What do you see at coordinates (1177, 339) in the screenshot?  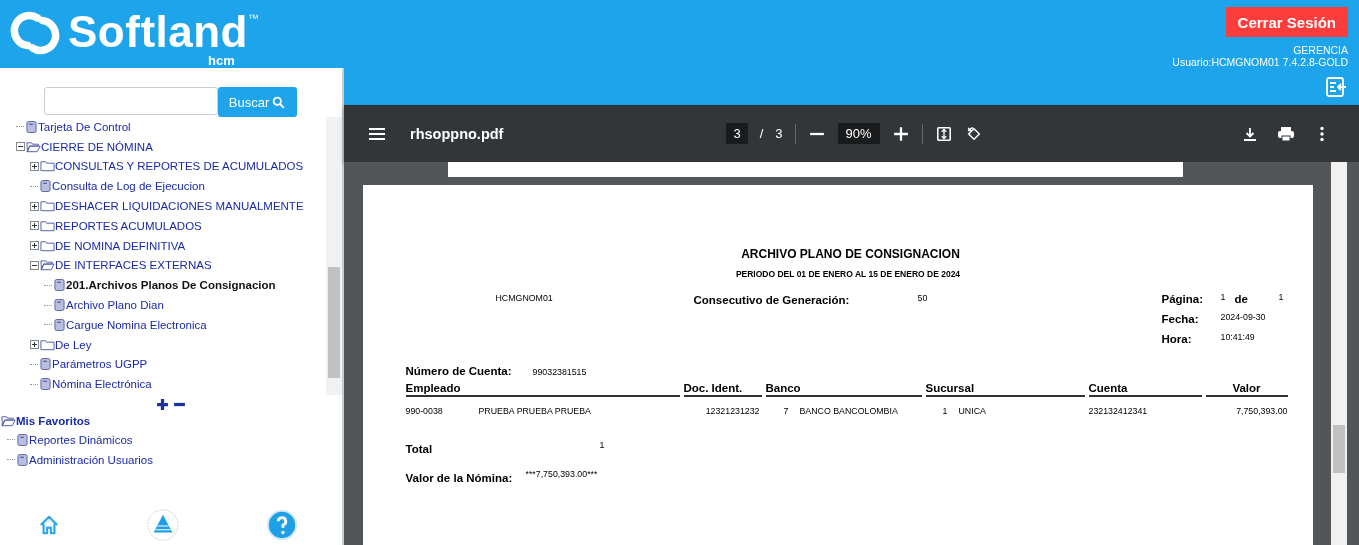 I see `field-label: Hora:` at bounding box center [1177, 339].